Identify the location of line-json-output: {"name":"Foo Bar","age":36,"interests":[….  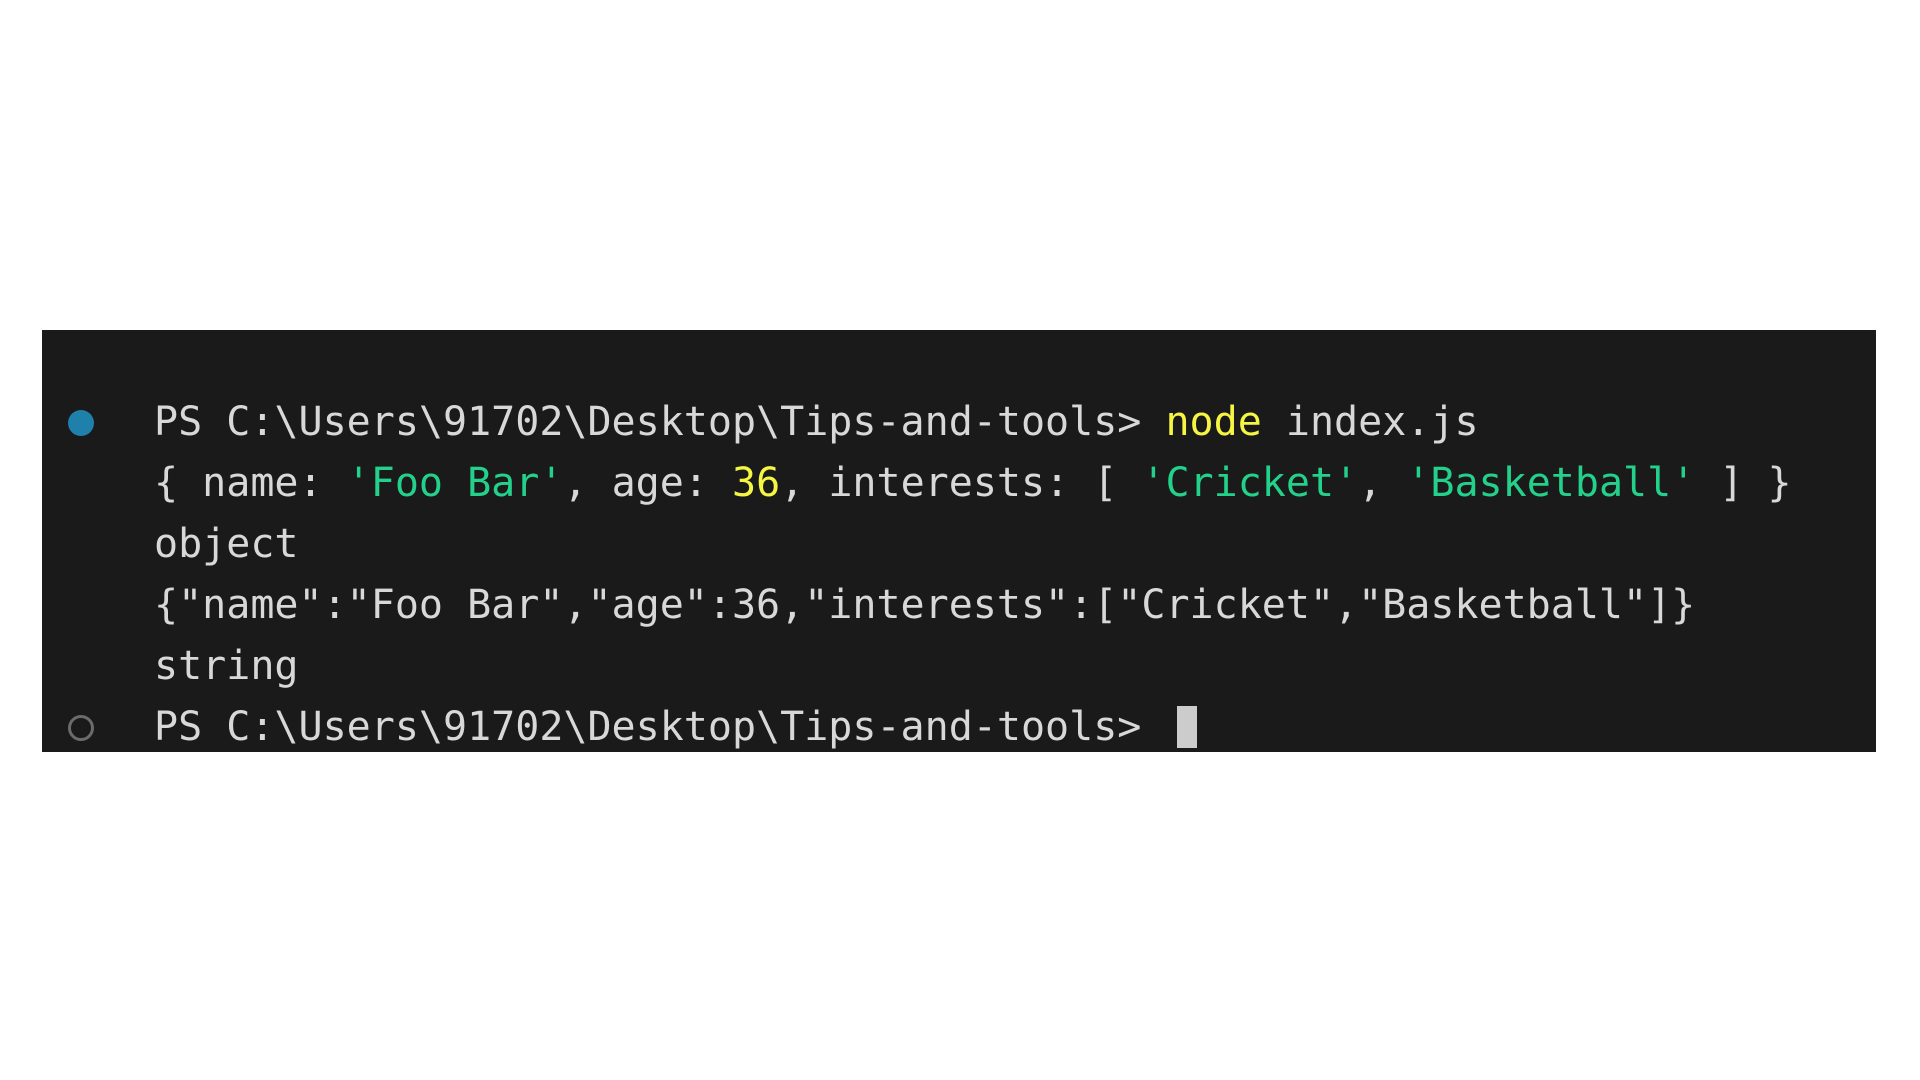
(959, 605).